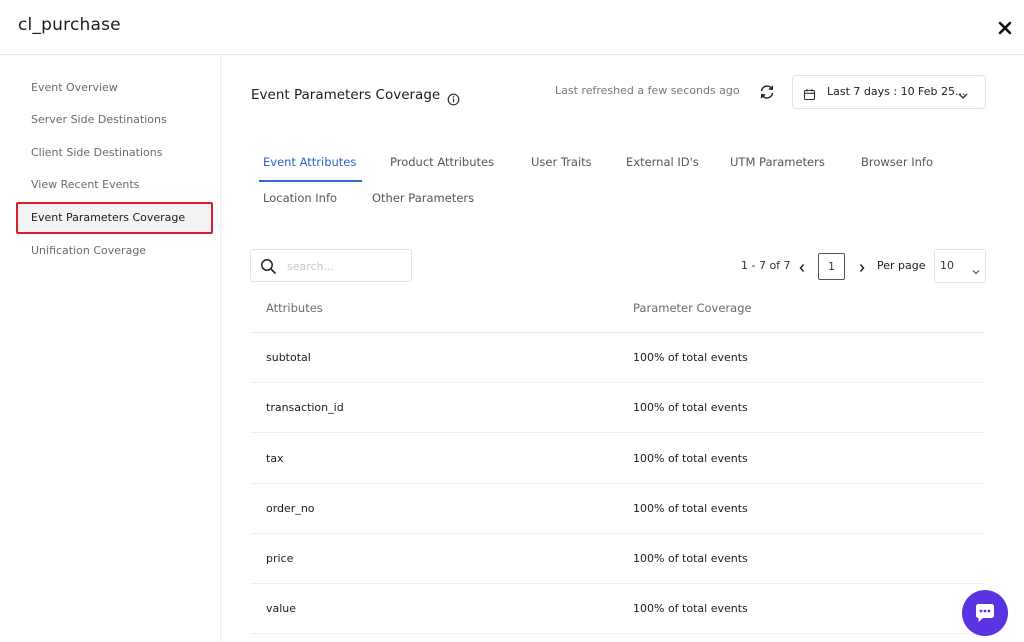  I want to click on tab-location-info: Location Info, so click(300, 198).